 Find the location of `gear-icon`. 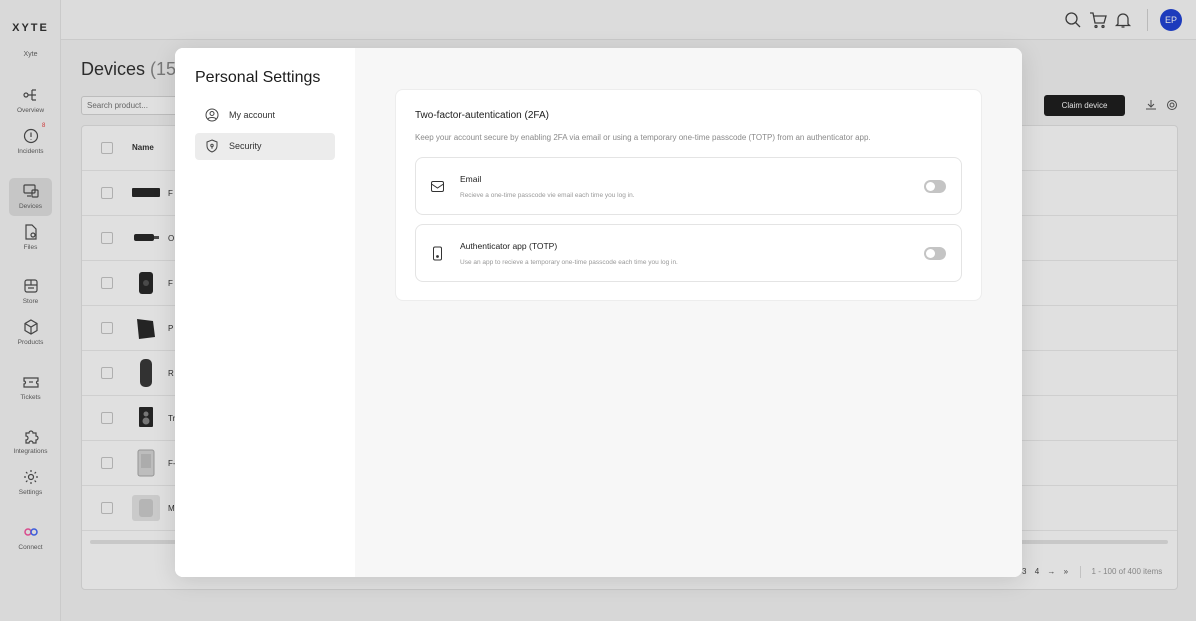

gear-icon is located at coordinates (30, 477).